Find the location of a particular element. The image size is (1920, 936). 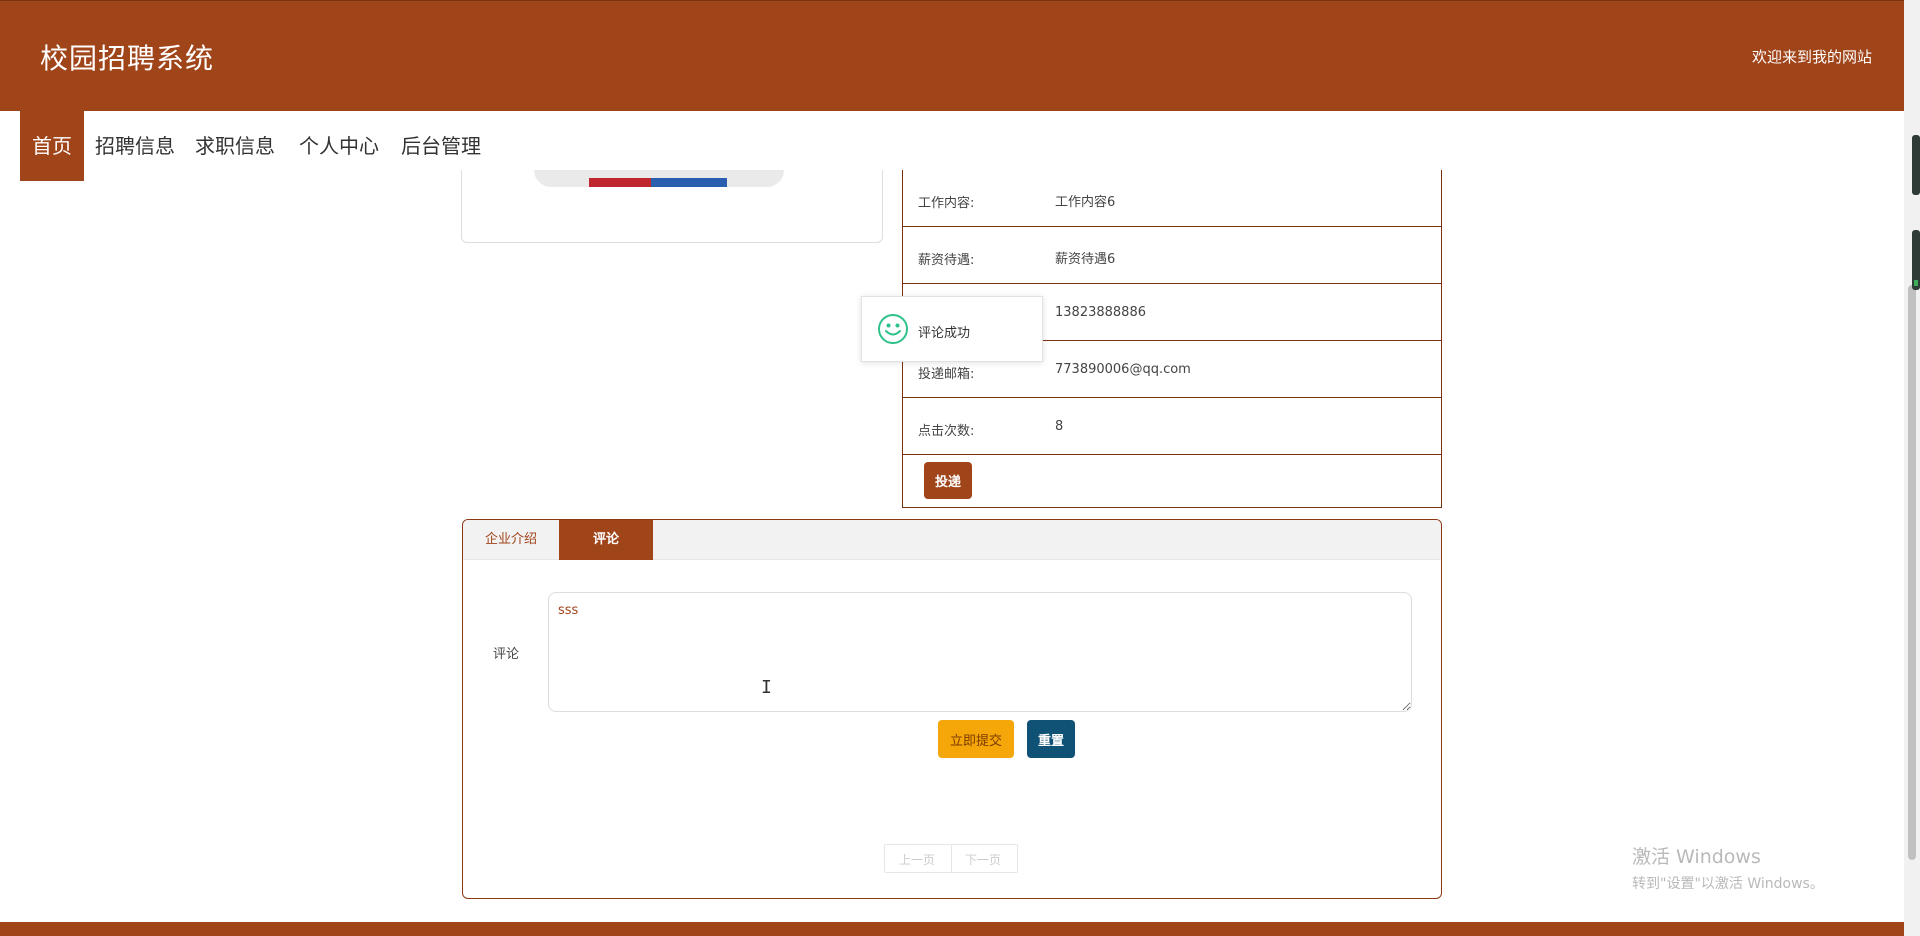

detail-row-salary: 薪资待遇: 薪资待遇6 is located at coordinates (1172, 255).